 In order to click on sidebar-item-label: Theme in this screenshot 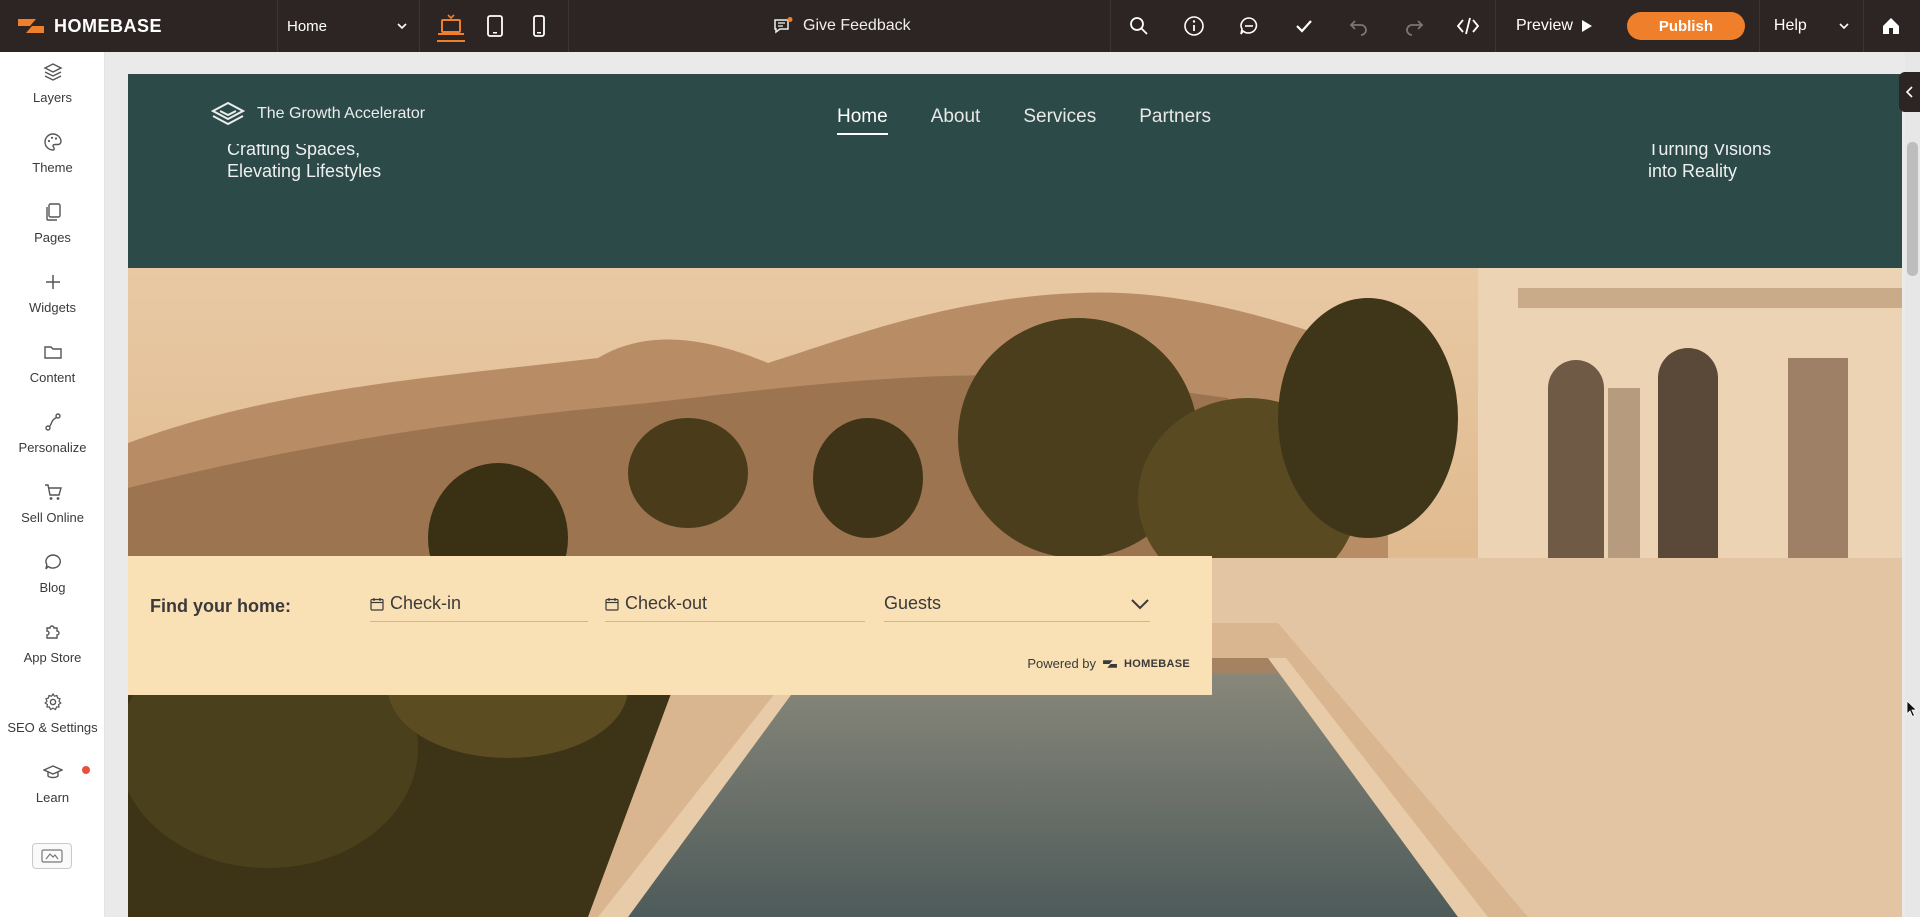, I will do `click(52, 167)`.